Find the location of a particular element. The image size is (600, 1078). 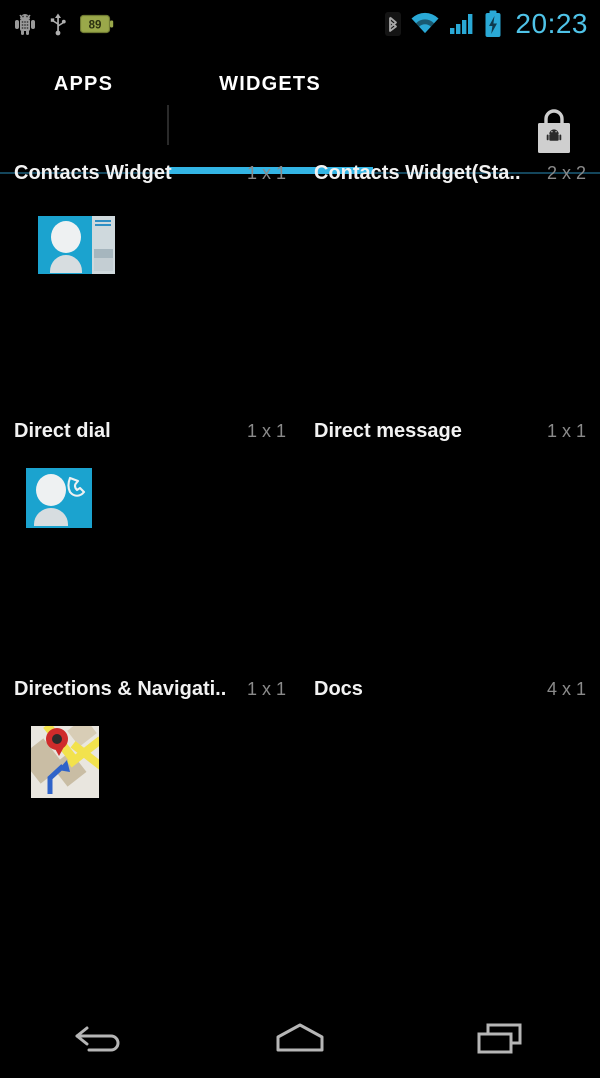

back-arrow-icon is located at coordinates (100, 1038).